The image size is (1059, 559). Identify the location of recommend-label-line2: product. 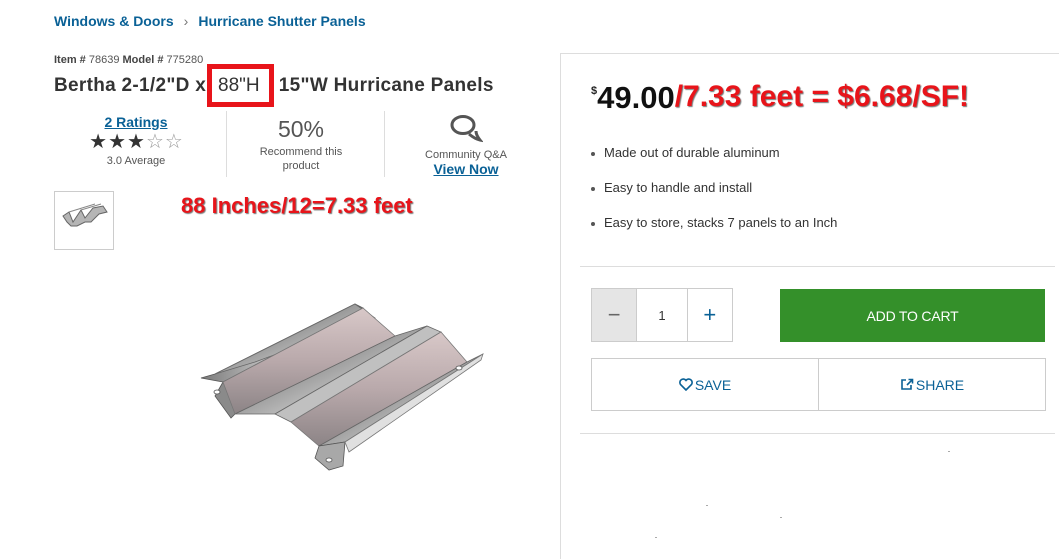
(301, 166).